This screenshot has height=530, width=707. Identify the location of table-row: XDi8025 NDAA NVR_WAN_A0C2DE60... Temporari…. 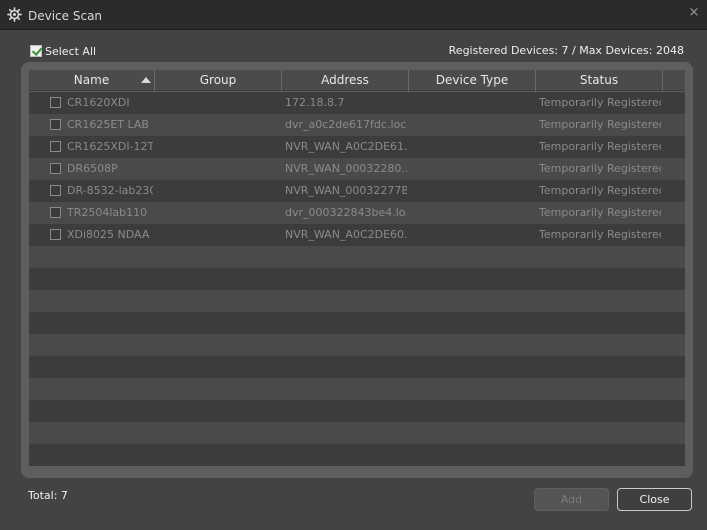
(357, 235).